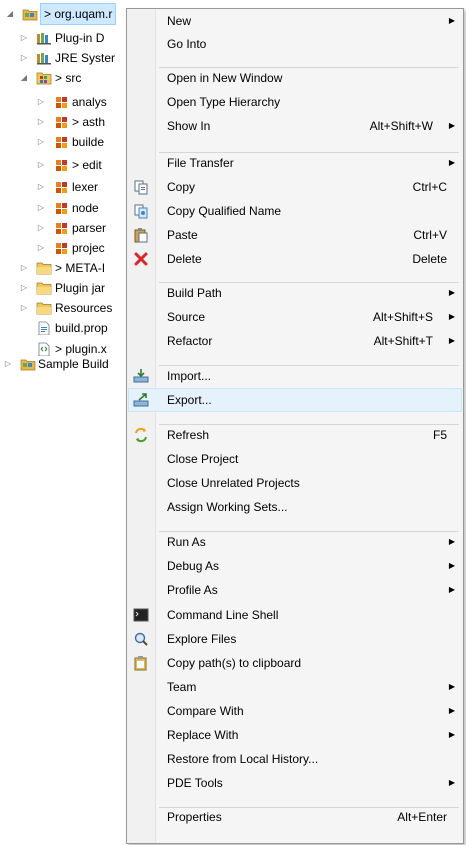  Describe the element at coordinates (295, 615) in the screenshot. I see `menu-item-command-line-shell: Command Line Shell` at that location.